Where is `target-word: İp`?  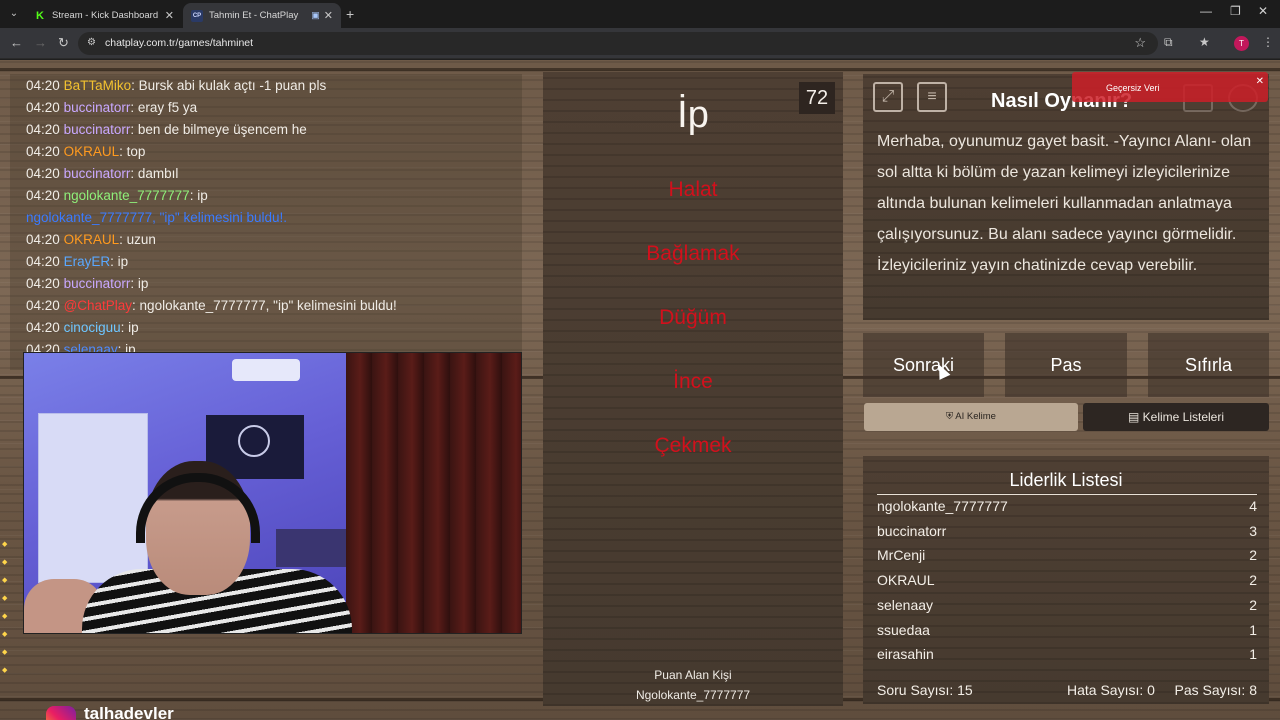
target-word: İp is located at coordinates (693, 115).